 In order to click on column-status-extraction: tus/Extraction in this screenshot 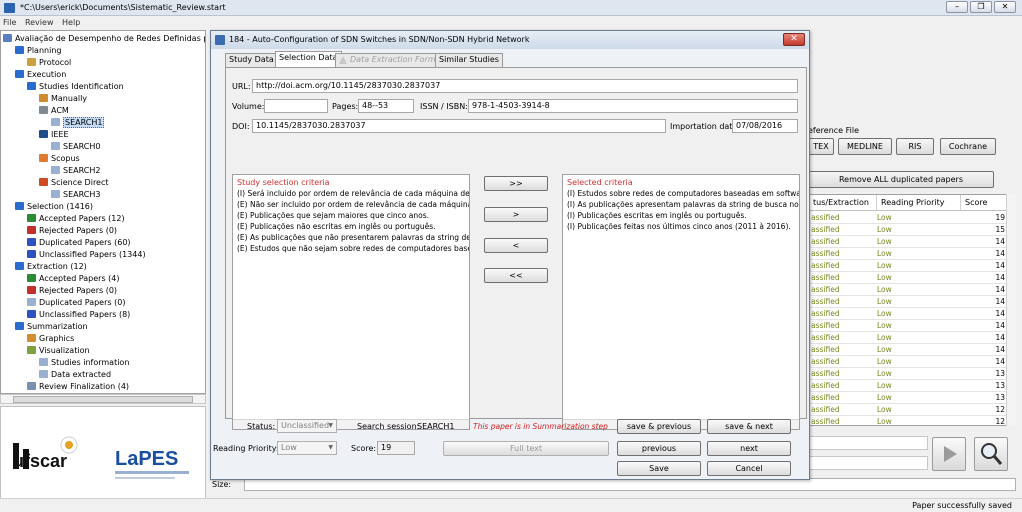, I will do `click(843, 203)`.